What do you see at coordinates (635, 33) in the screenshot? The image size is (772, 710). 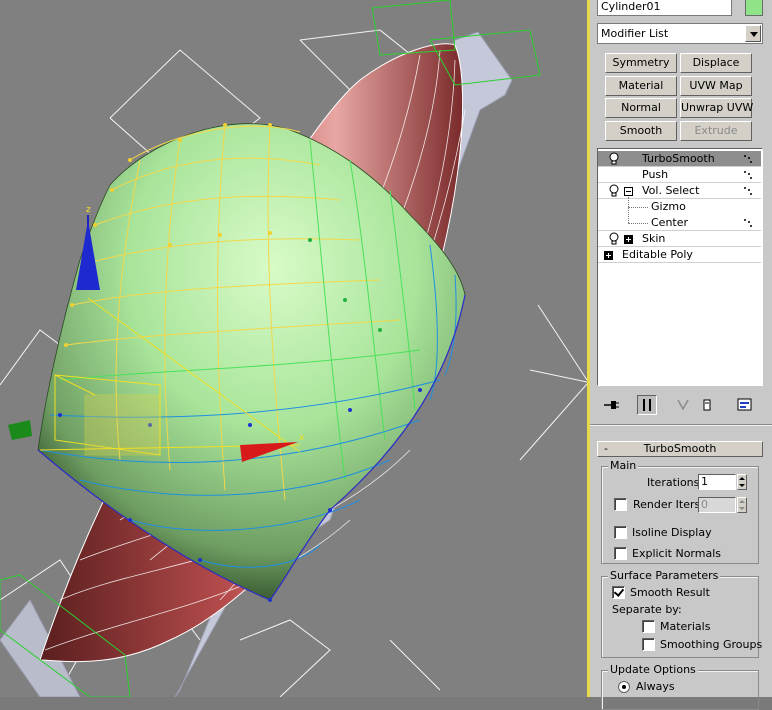 I see `modifier-list-value: Modifier List` at bounding box center [635, 33].